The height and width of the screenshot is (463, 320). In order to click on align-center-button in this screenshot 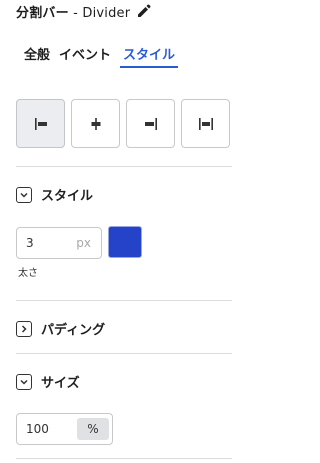, I will do `click(95, 123)`.